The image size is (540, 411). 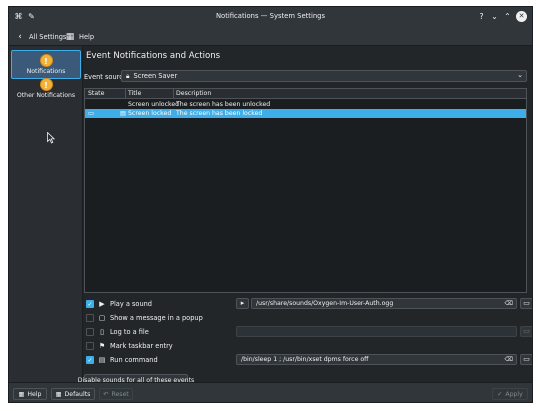 I want to click on help-button: ▦ Help, so click(x=79, y=36).